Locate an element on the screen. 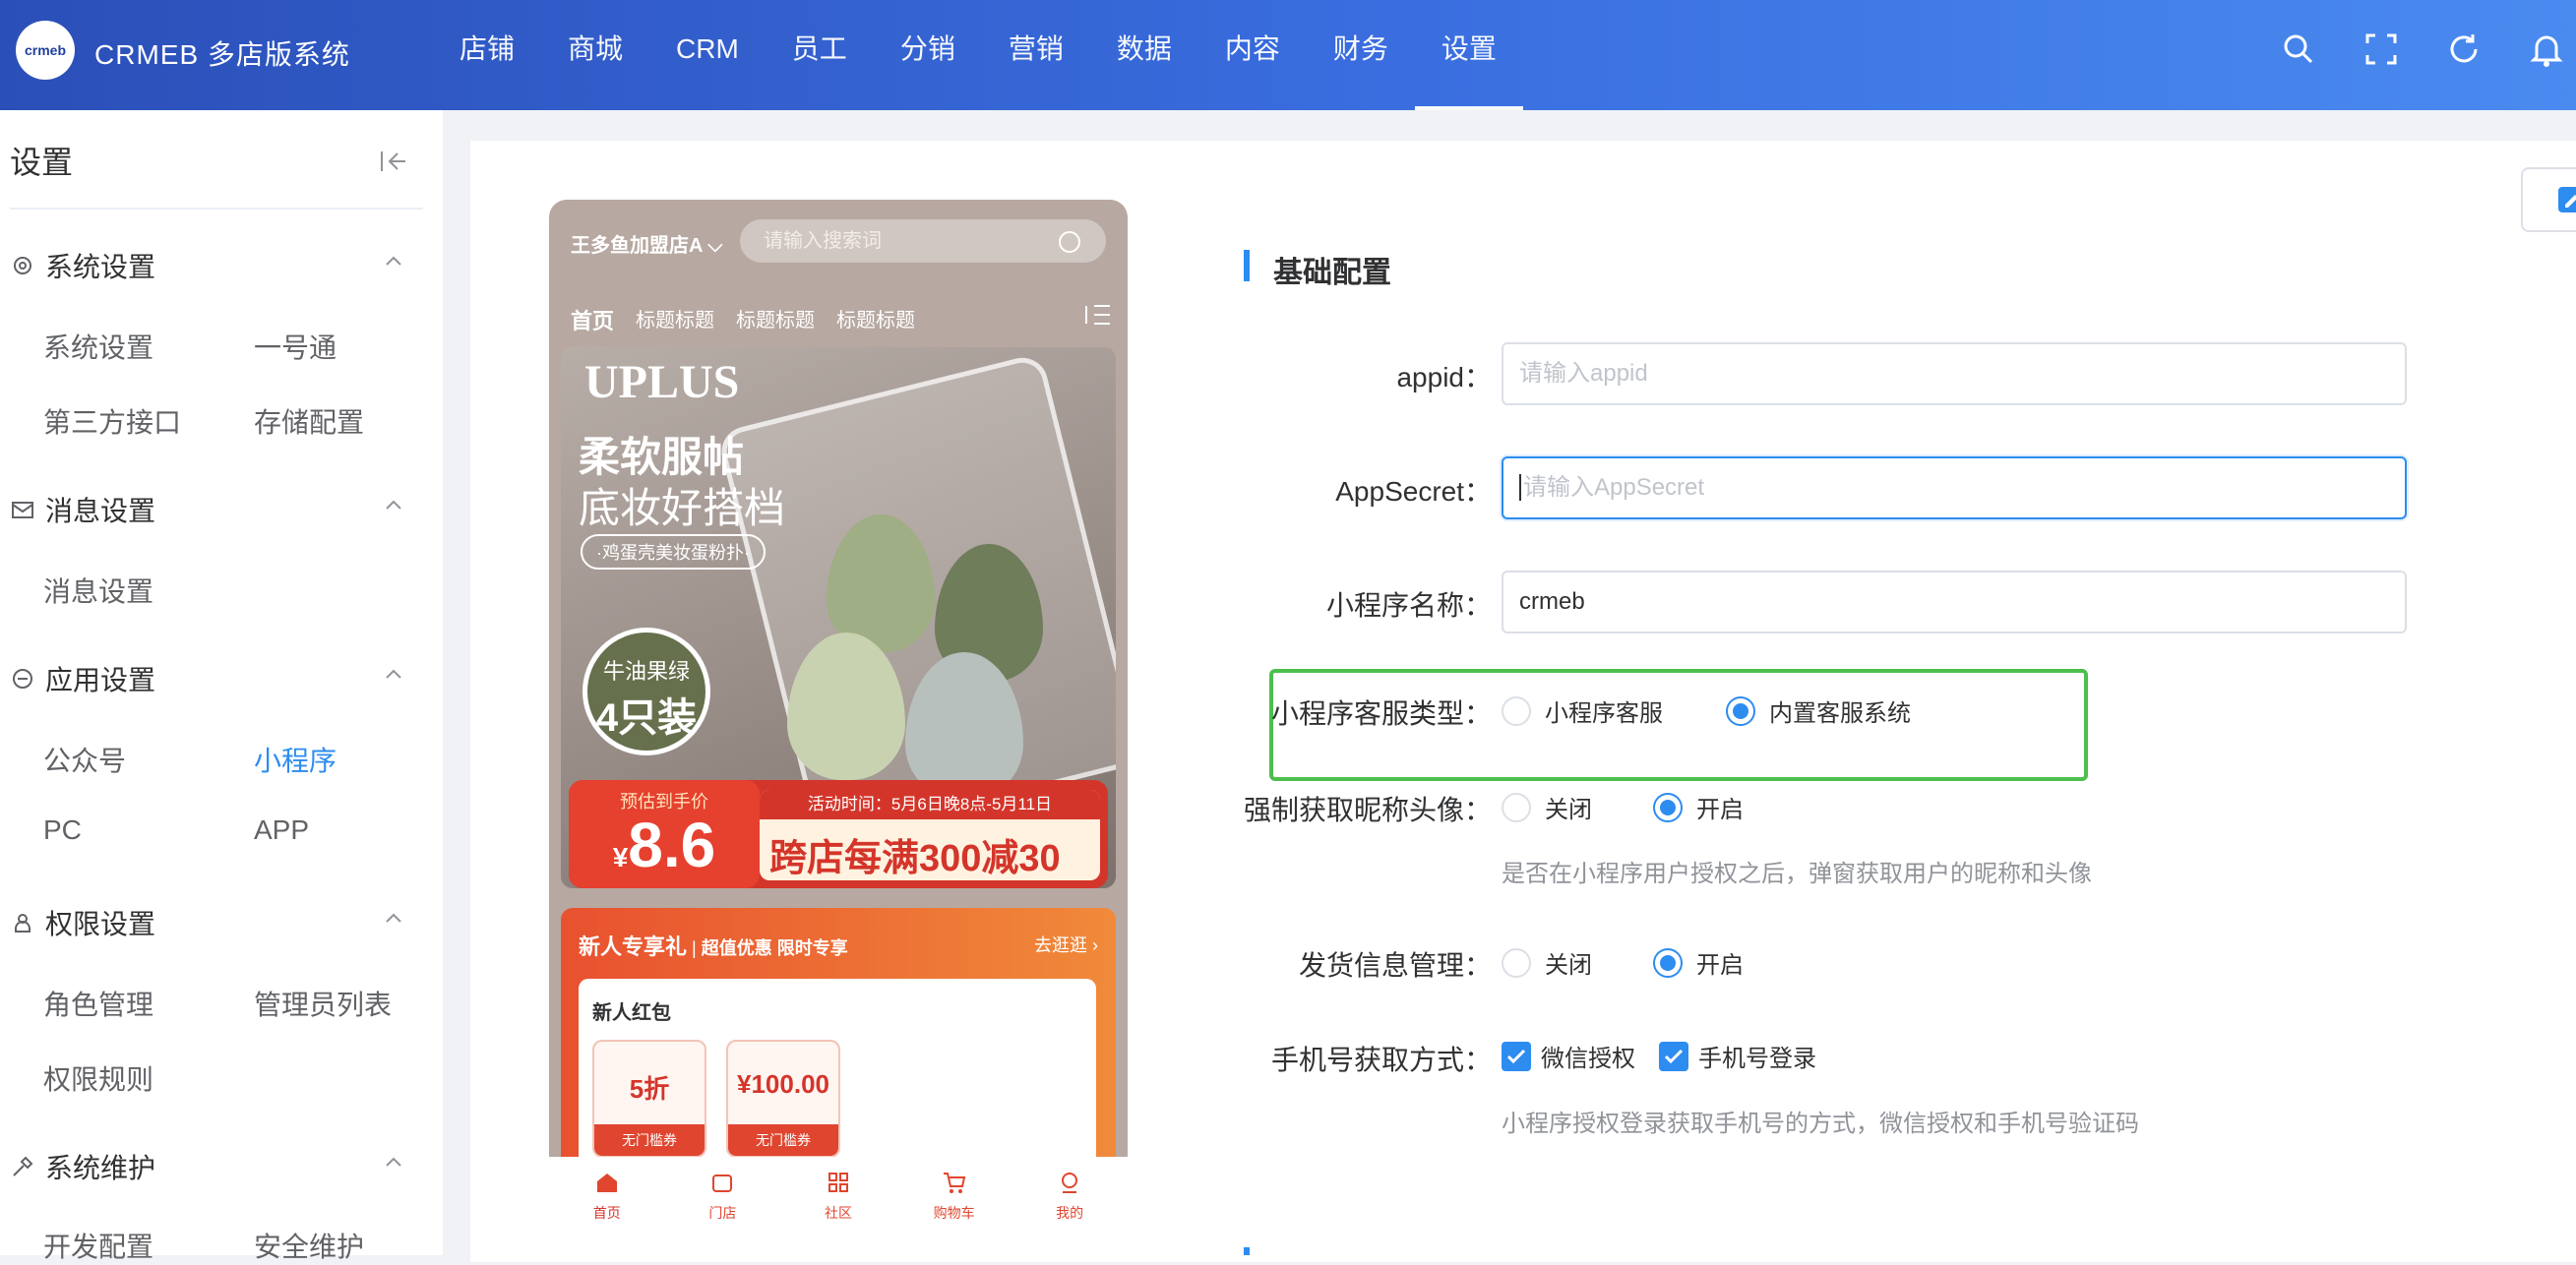  badge-line1: 牛油果绿 is located at coordinates (646, 671).